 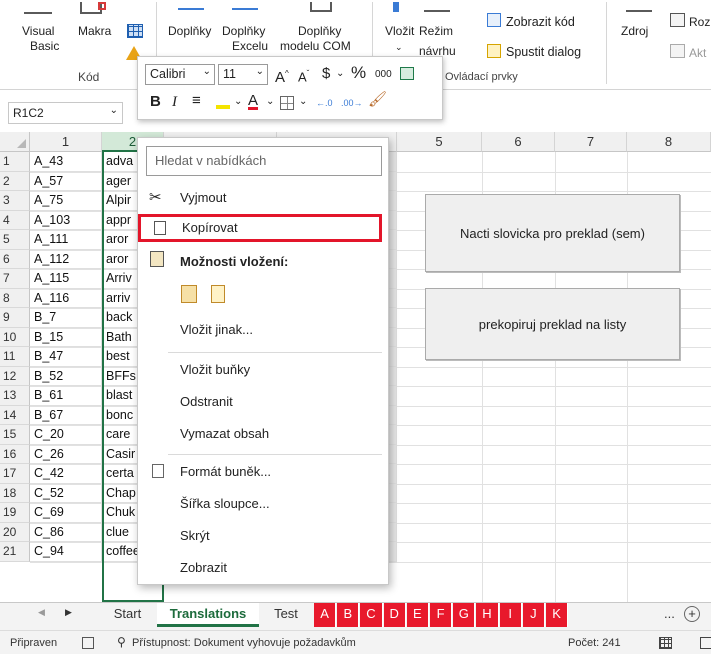 What do you see at coordinates (487, 615) in the screenshot?
I see `sheet-tab-letter: H` at bounding box center [487, 615].